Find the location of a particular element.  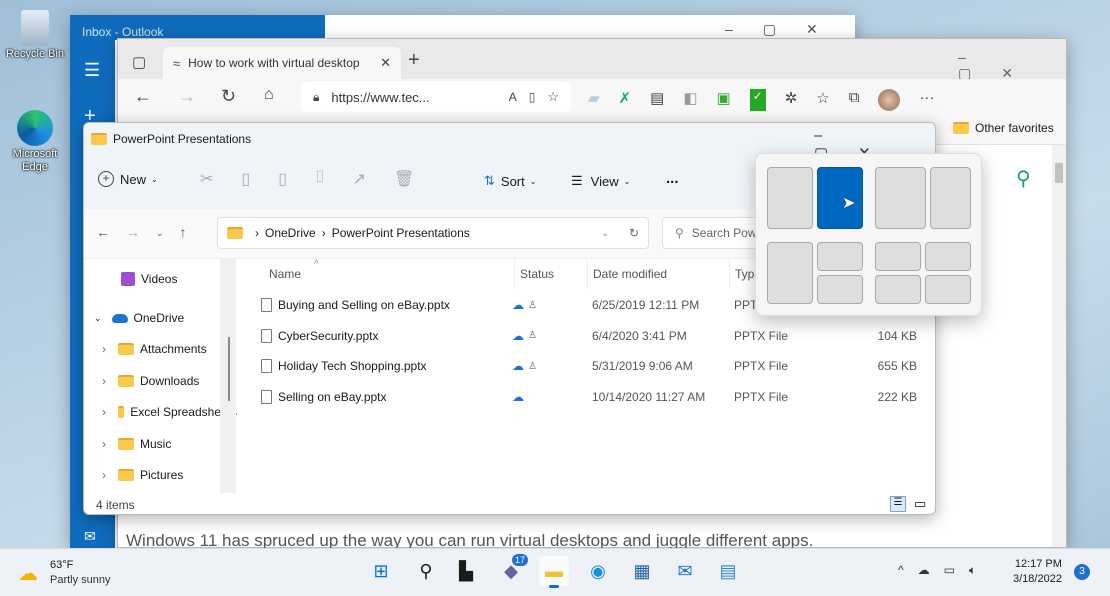

show-hidden-icons: ^ is located at coordinates (908, 570).